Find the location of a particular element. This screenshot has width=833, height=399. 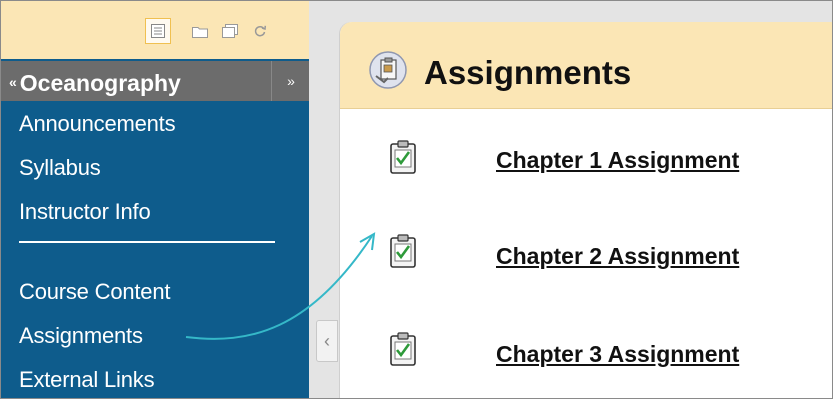

folder-view-icon is located at coordinates (200, 32).